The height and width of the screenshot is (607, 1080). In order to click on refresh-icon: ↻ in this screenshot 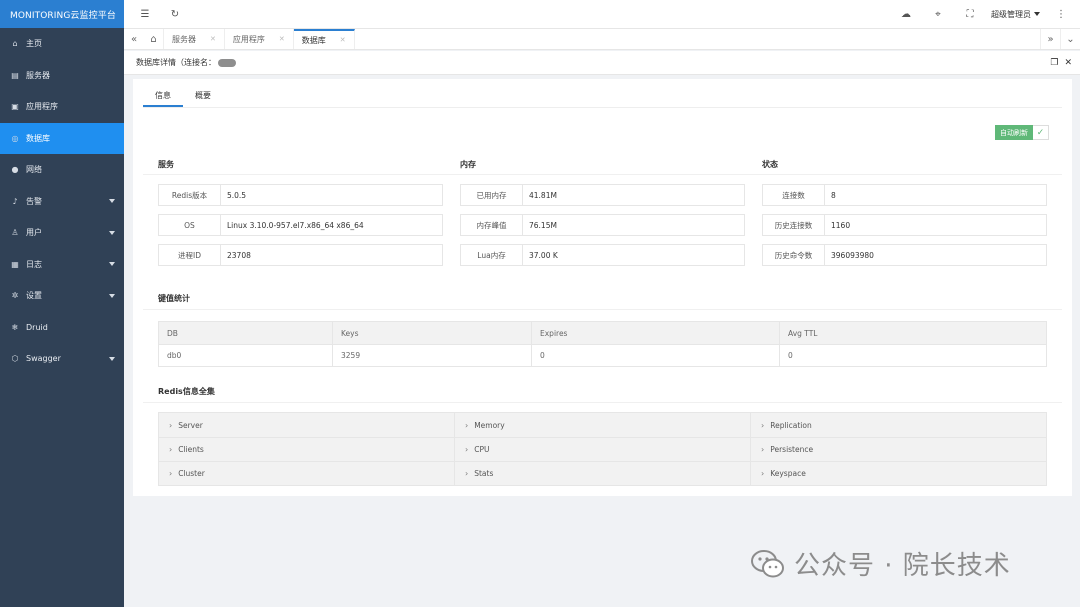, I will do `click(175, 14)`.